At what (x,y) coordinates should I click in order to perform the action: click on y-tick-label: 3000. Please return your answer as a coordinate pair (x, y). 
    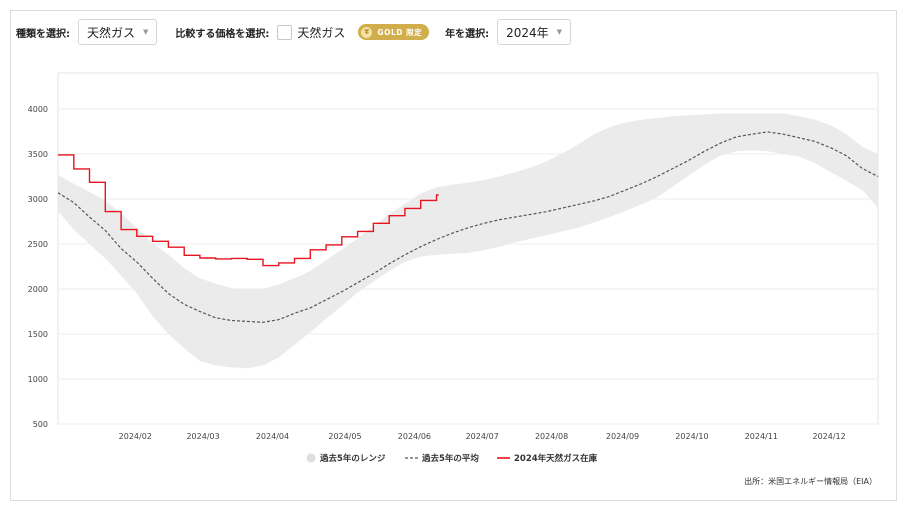
    Looking at the image, I should click on (38, 199).